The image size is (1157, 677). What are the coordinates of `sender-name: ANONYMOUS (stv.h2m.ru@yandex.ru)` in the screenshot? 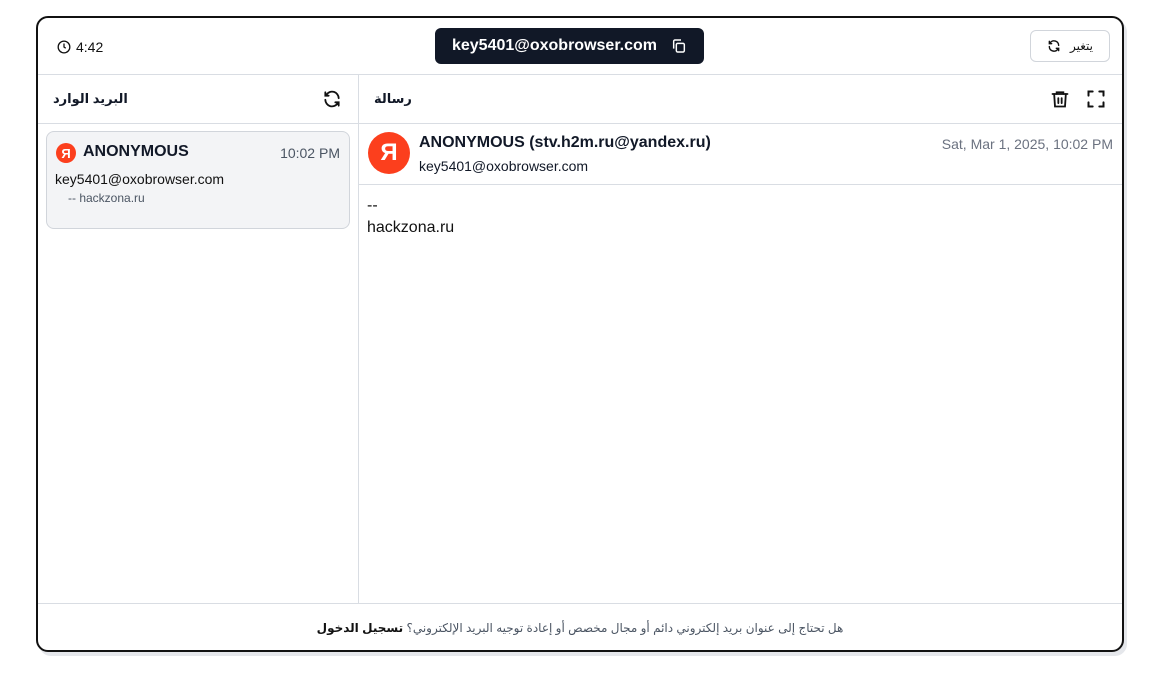 It's located at (565, 142).